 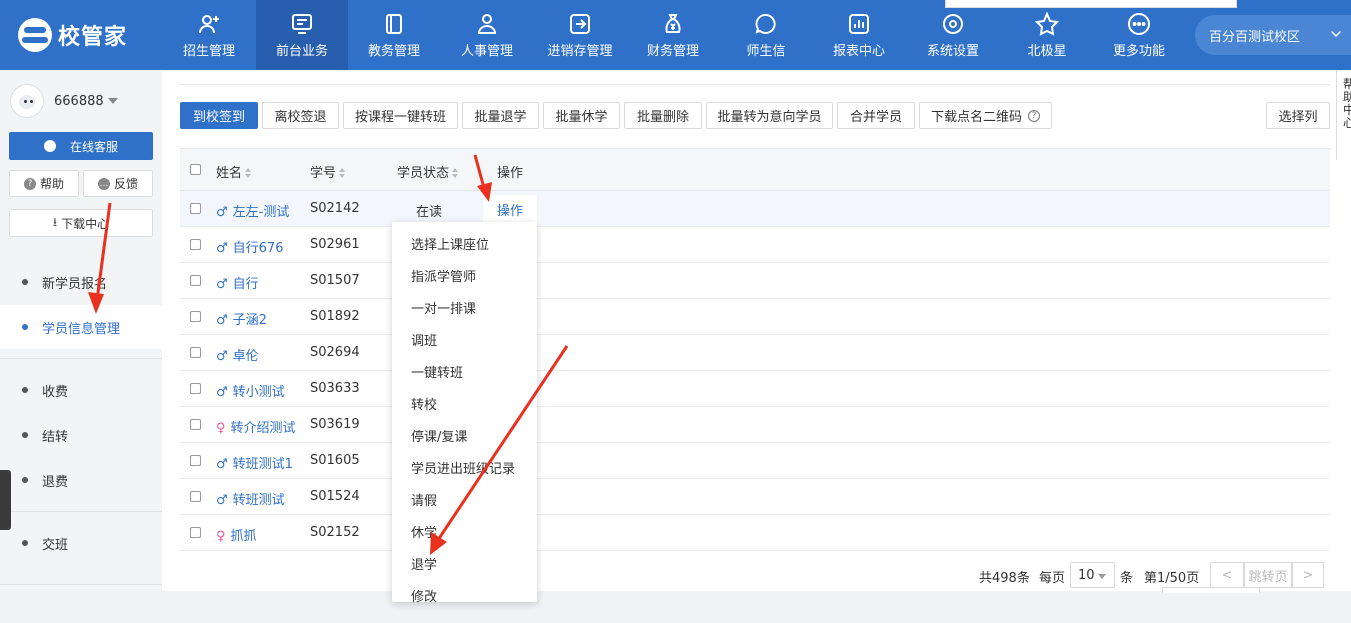 I want to click on batch-suspend-button: 批量休学, so click(x=581, y=115).